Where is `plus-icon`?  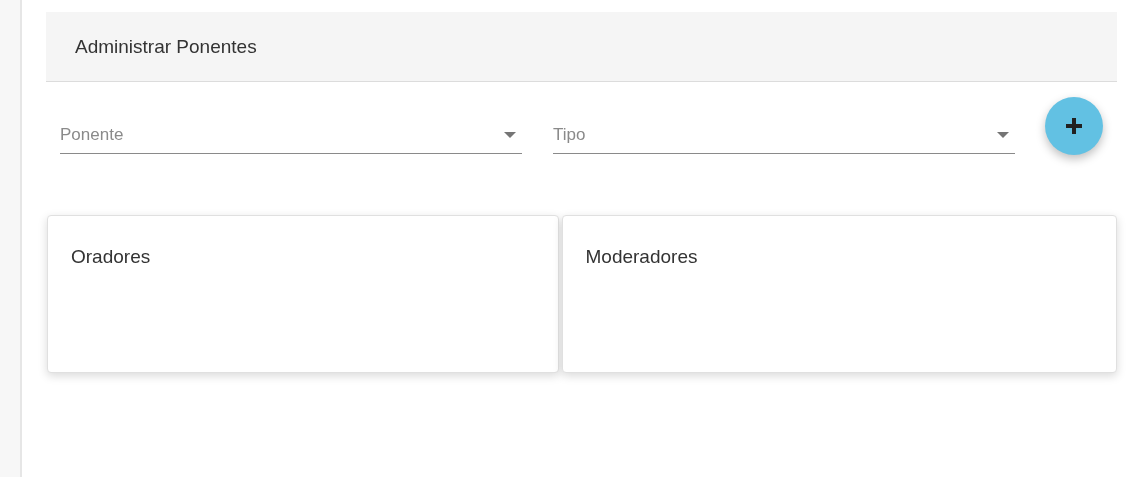 plus-icon is located at coordinates (1074, 126).